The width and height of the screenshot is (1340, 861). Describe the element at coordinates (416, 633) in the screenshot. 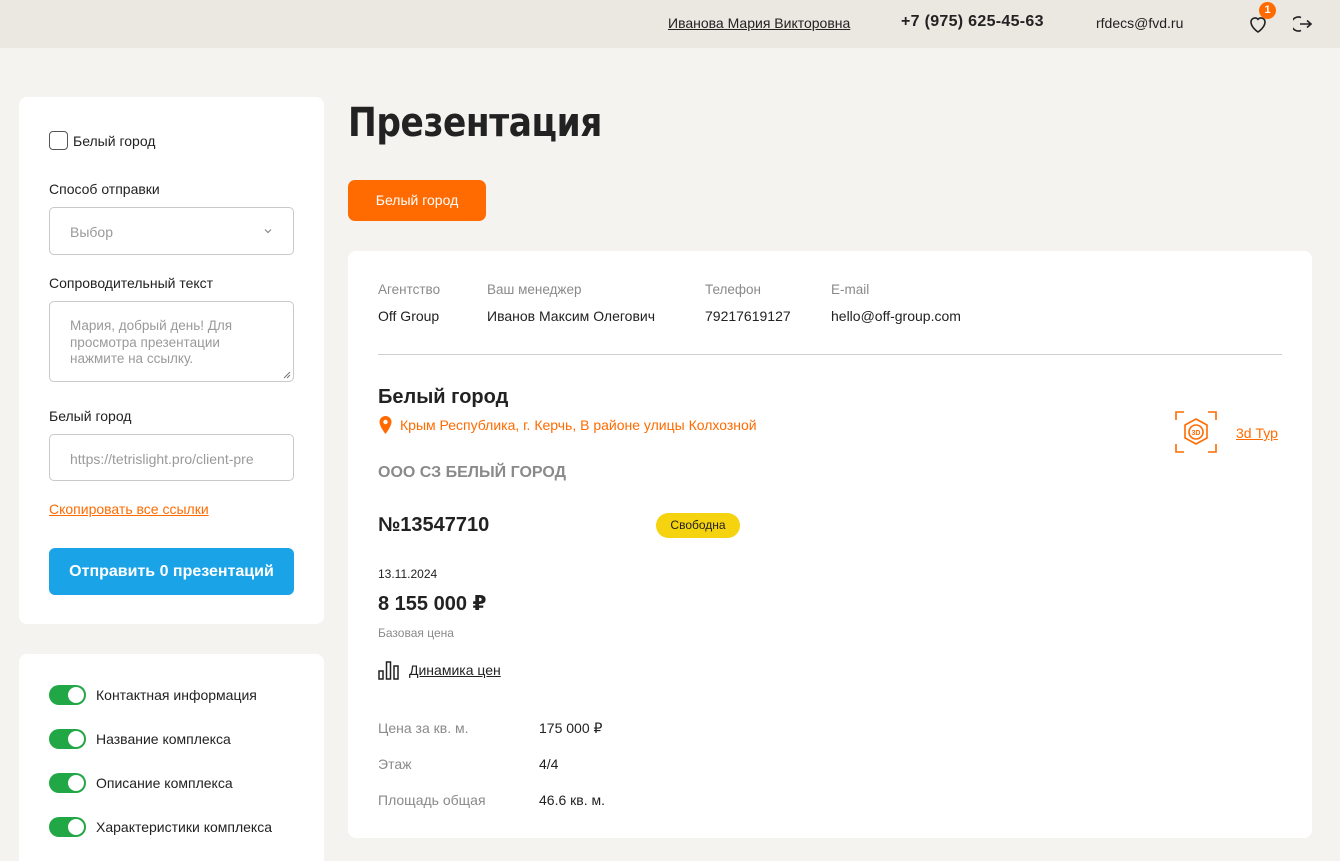

I see `base-price-label: Базовая цена` at that location.